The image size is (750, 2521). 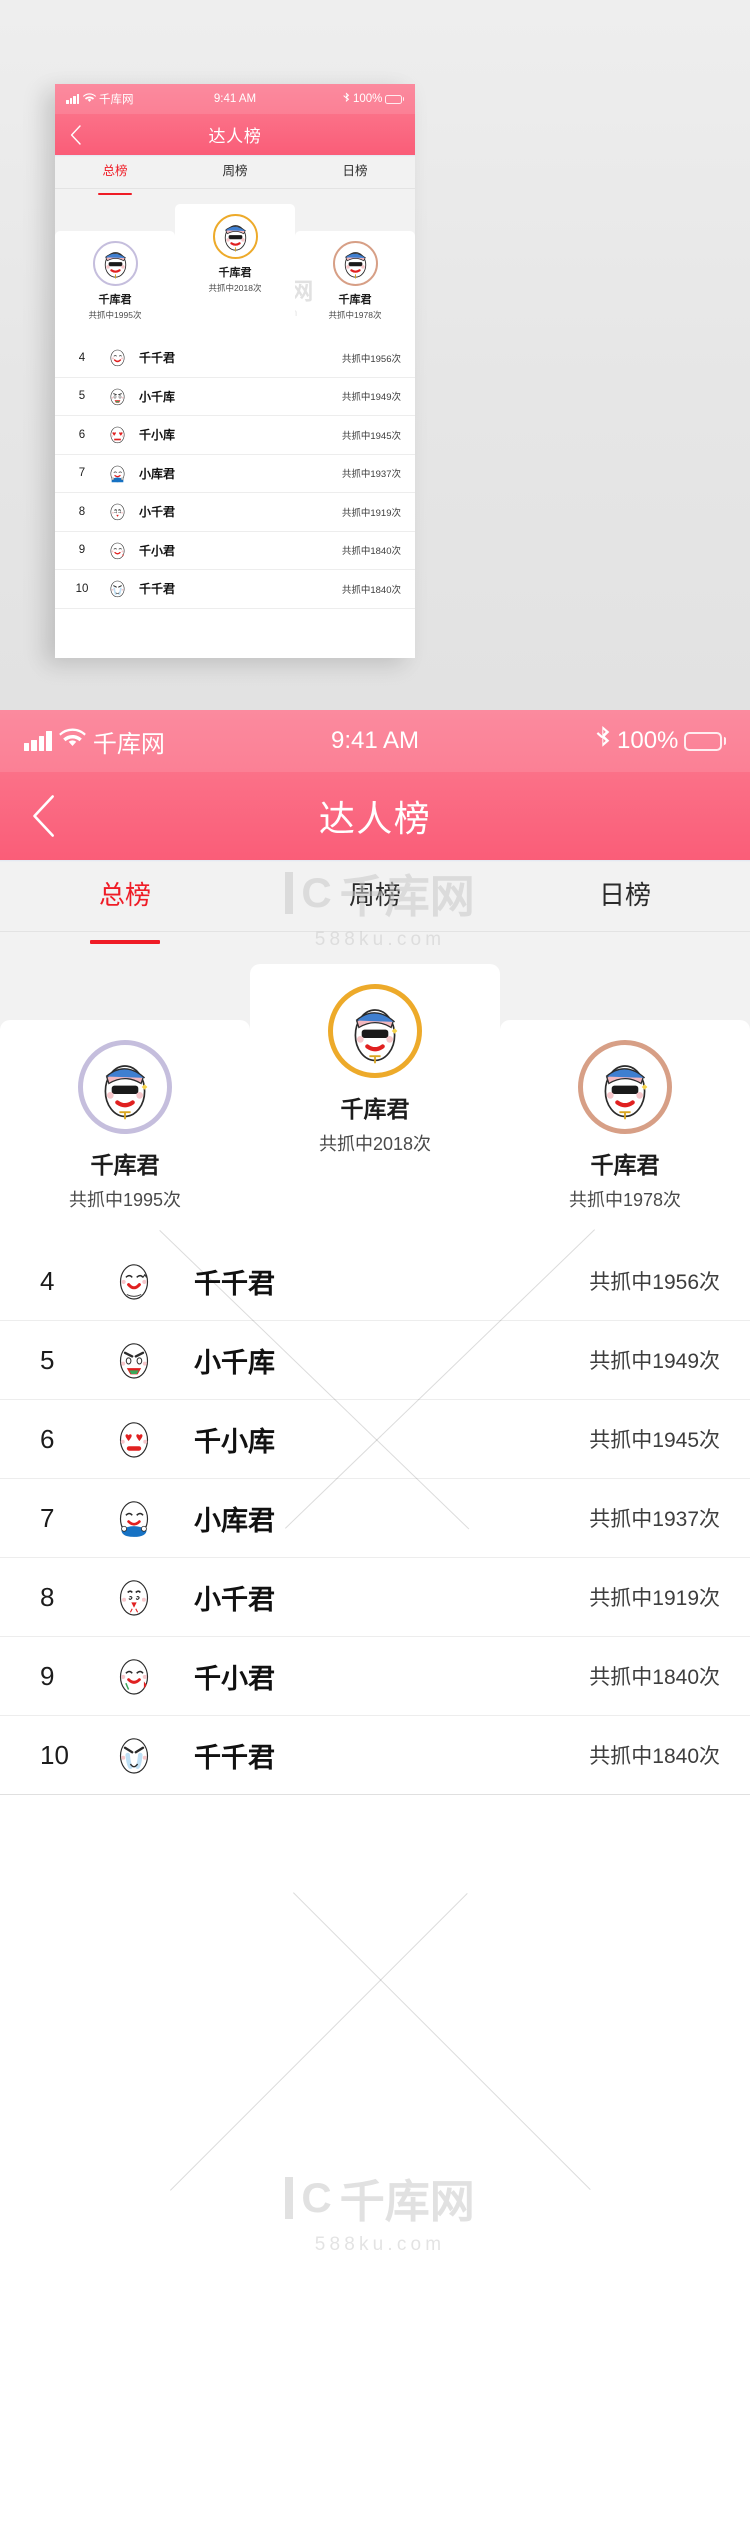 I want to click on podium-score-3: 共抓中1978次, so click(x=625, y=1200).